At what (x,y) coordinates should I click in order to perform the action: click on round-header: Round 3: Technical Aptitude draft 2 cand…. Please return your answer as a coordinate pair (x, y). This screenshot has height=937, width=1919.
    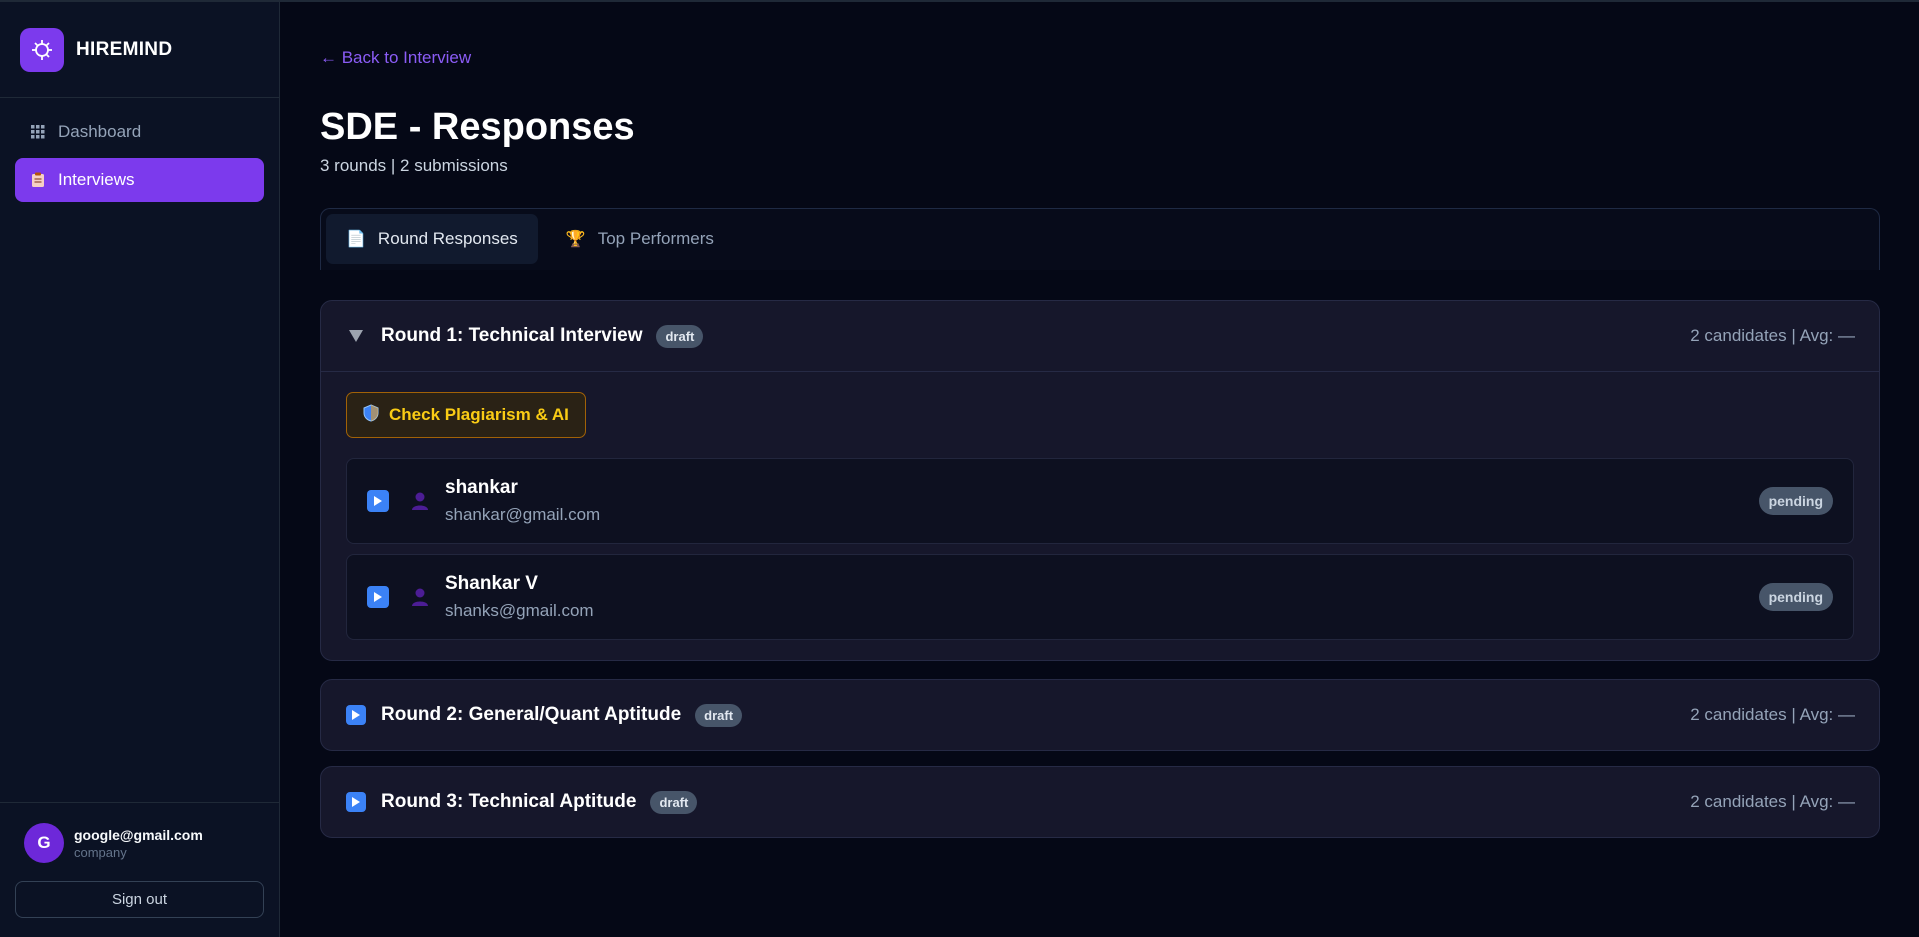
    Looking at the image, I should click on (1100, 802).